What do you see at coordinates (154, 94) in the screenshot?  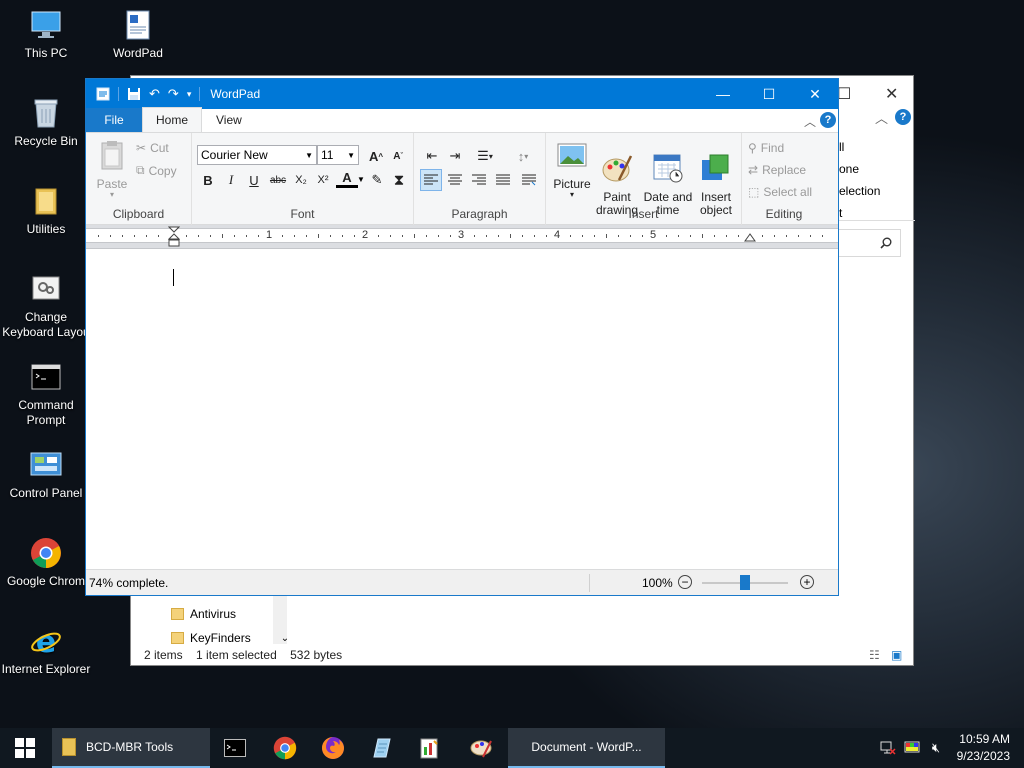 I see `undo-icon: ↶` at bounding box center [154, 94].